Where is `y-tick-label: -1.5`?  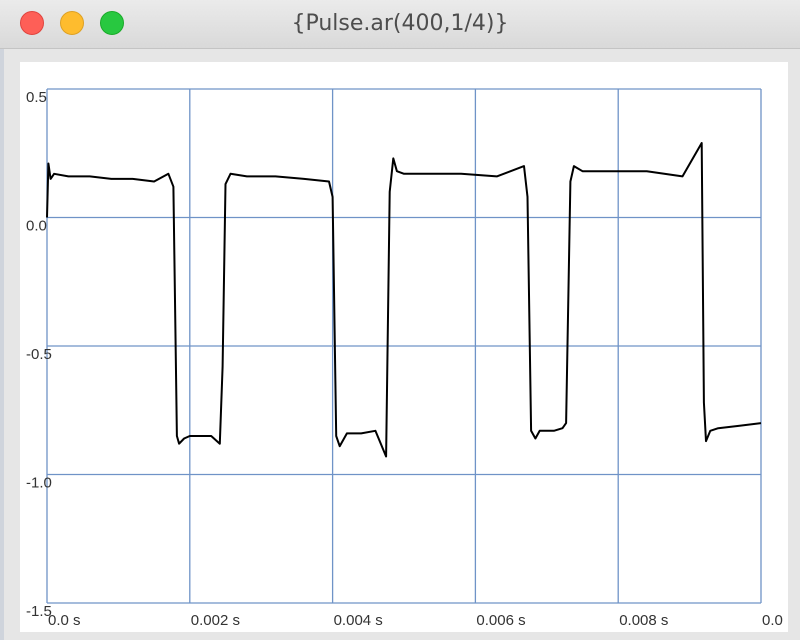
y-tick-label: -1.5 is located at coordinates (39, 611).